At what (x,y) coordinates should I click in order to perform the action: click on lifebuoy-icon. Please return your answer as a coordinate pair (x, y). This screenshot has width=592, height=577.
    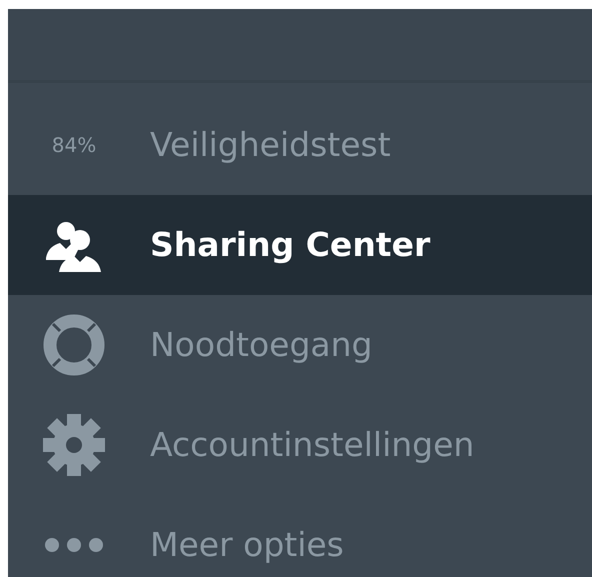
    Looking at the image, I should click on (74, 345).